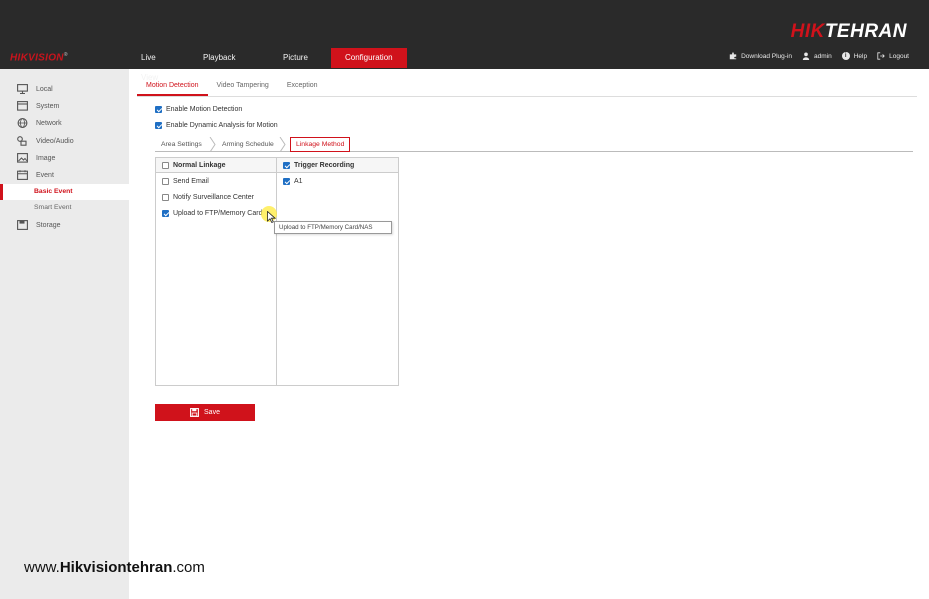 The image size is (929, 599). Describe the element at coordinates (165, 165) in the screenshot. I see `normal-linkage-select-all-checkbox` at that location.